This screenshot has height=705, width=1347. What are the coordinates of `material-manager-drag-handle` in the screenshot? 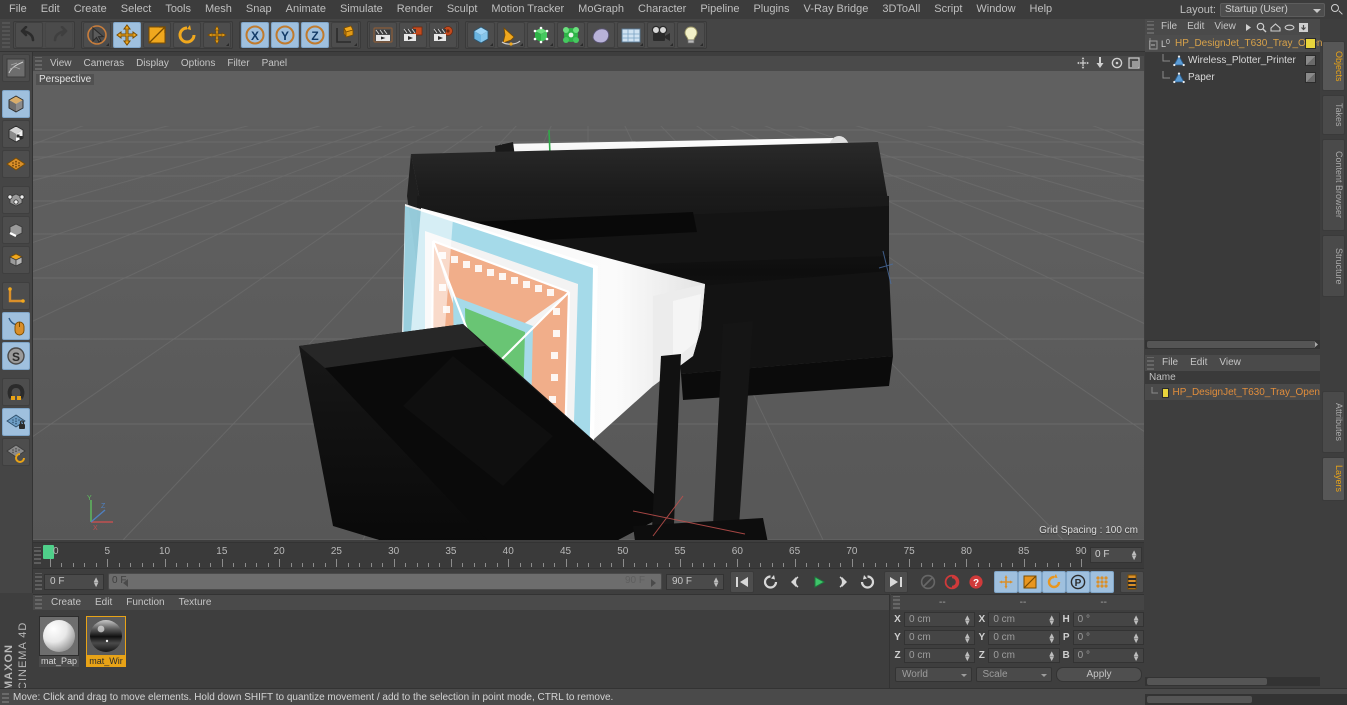 It's located at (38, 602).